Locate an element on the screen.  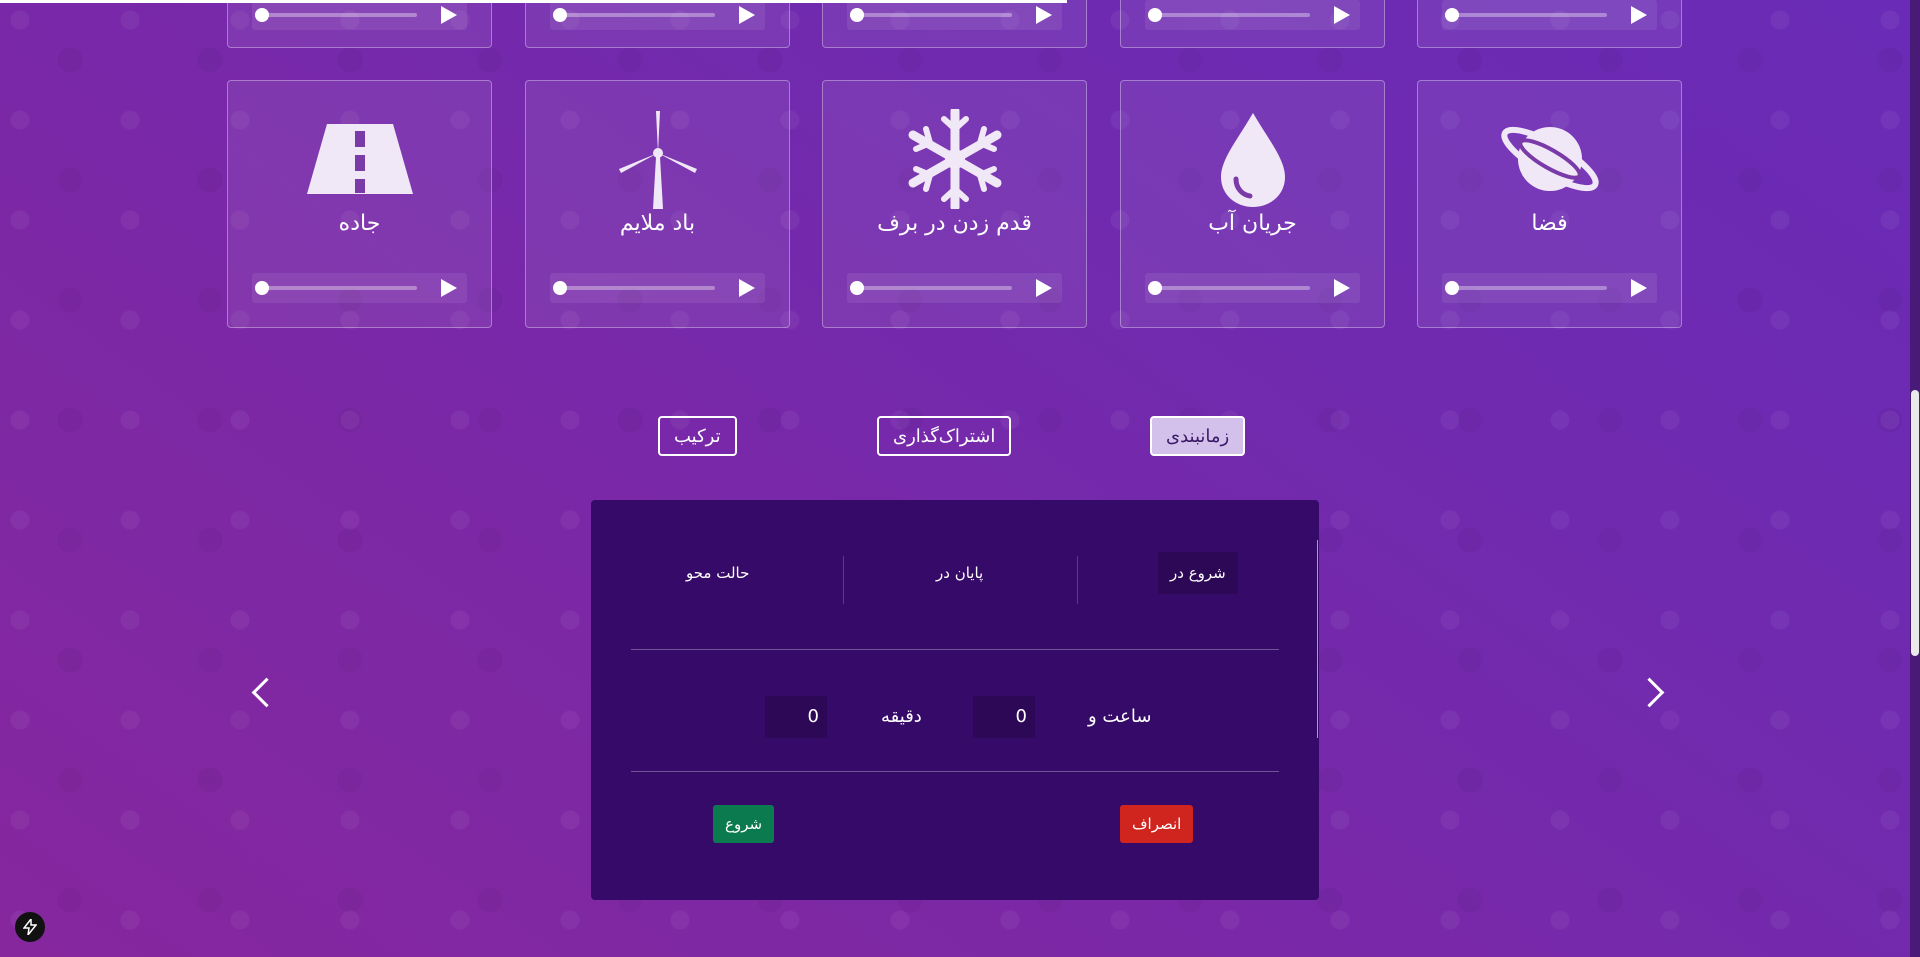
hours-input: 0 is located at coordinates (1004, 717).